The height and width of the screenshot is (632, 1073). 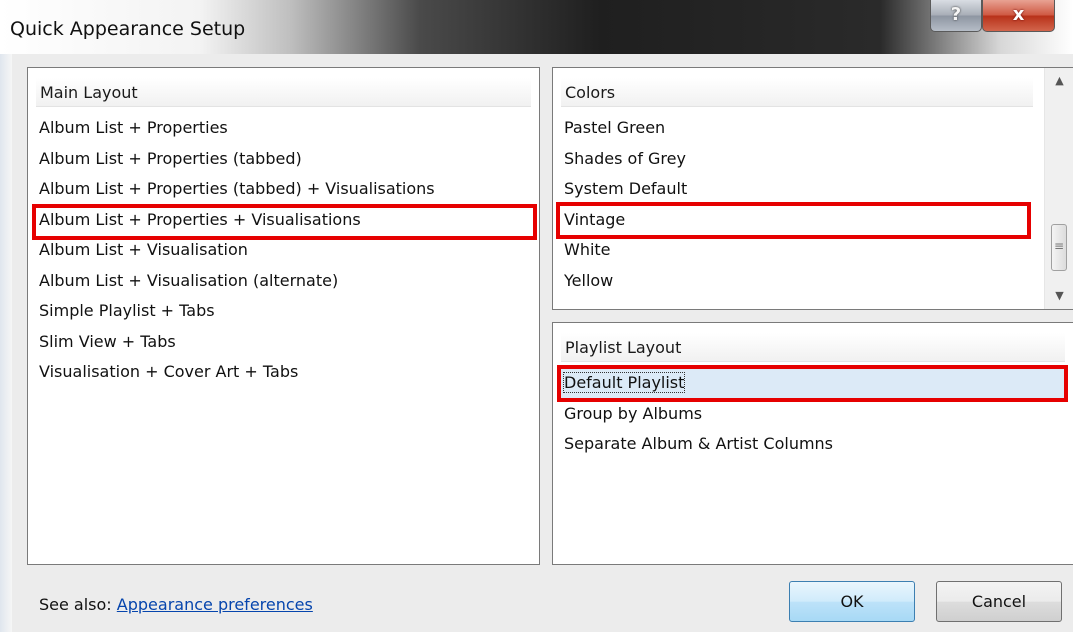 What do you see at coordinates (231, 128) in the screenshot?
I see `main-layout-item: Album List + Properties` at bounding box center [231, 128].